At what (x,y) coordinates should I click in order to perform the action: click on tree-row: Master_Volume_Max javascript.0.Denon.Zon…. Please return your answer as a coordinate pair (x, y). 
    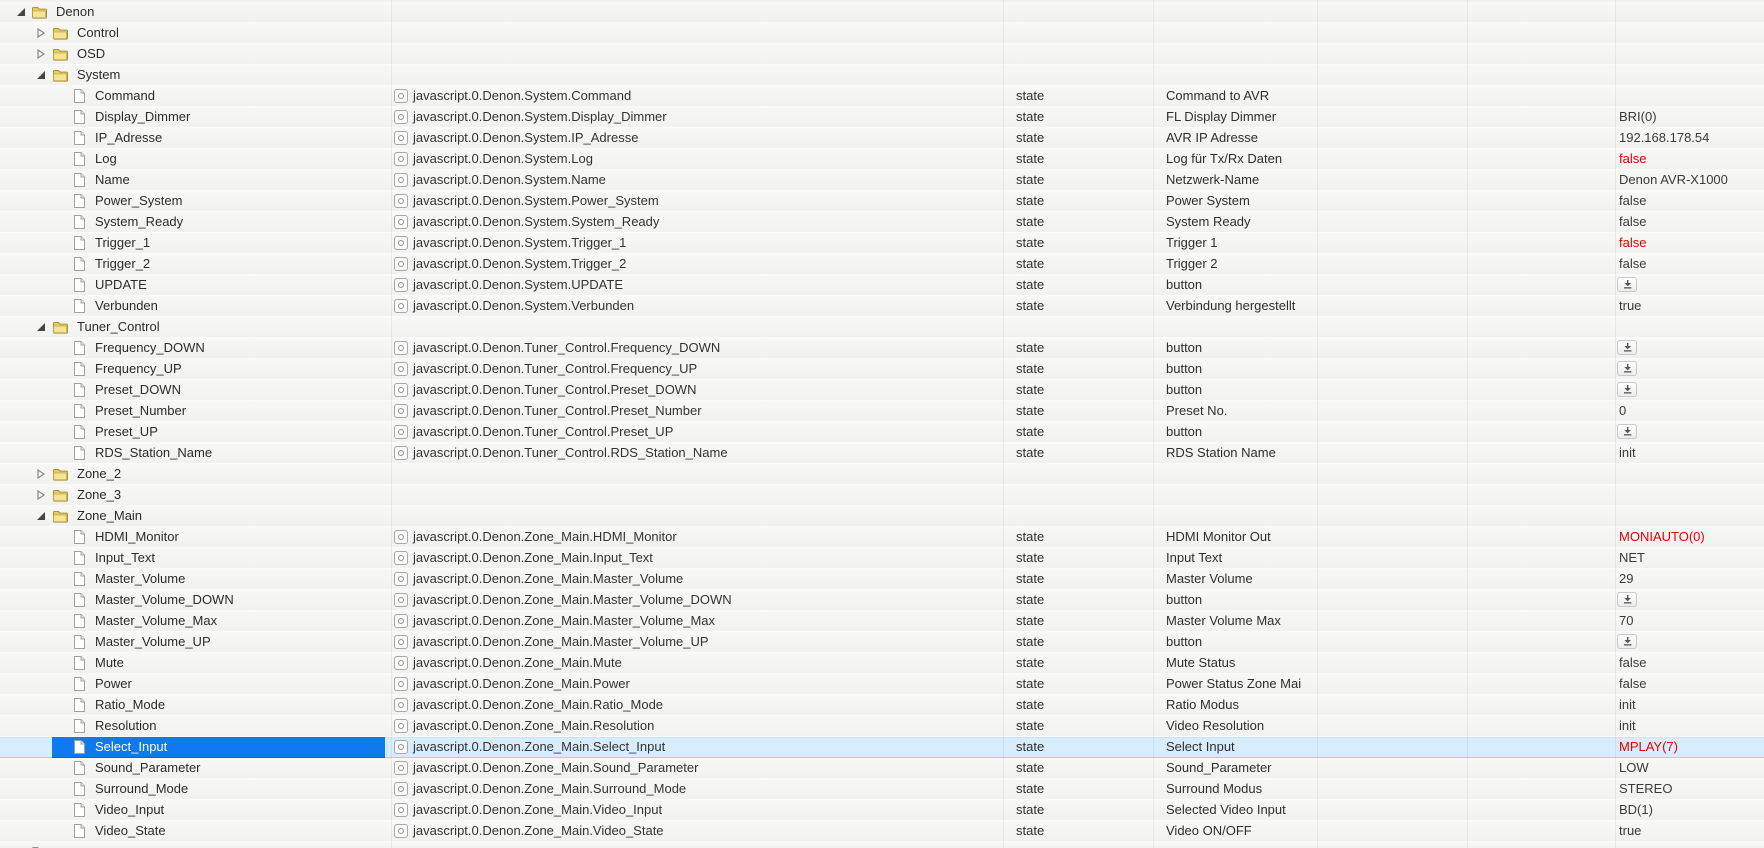
    Looking at the image, I should click on (882, 621).